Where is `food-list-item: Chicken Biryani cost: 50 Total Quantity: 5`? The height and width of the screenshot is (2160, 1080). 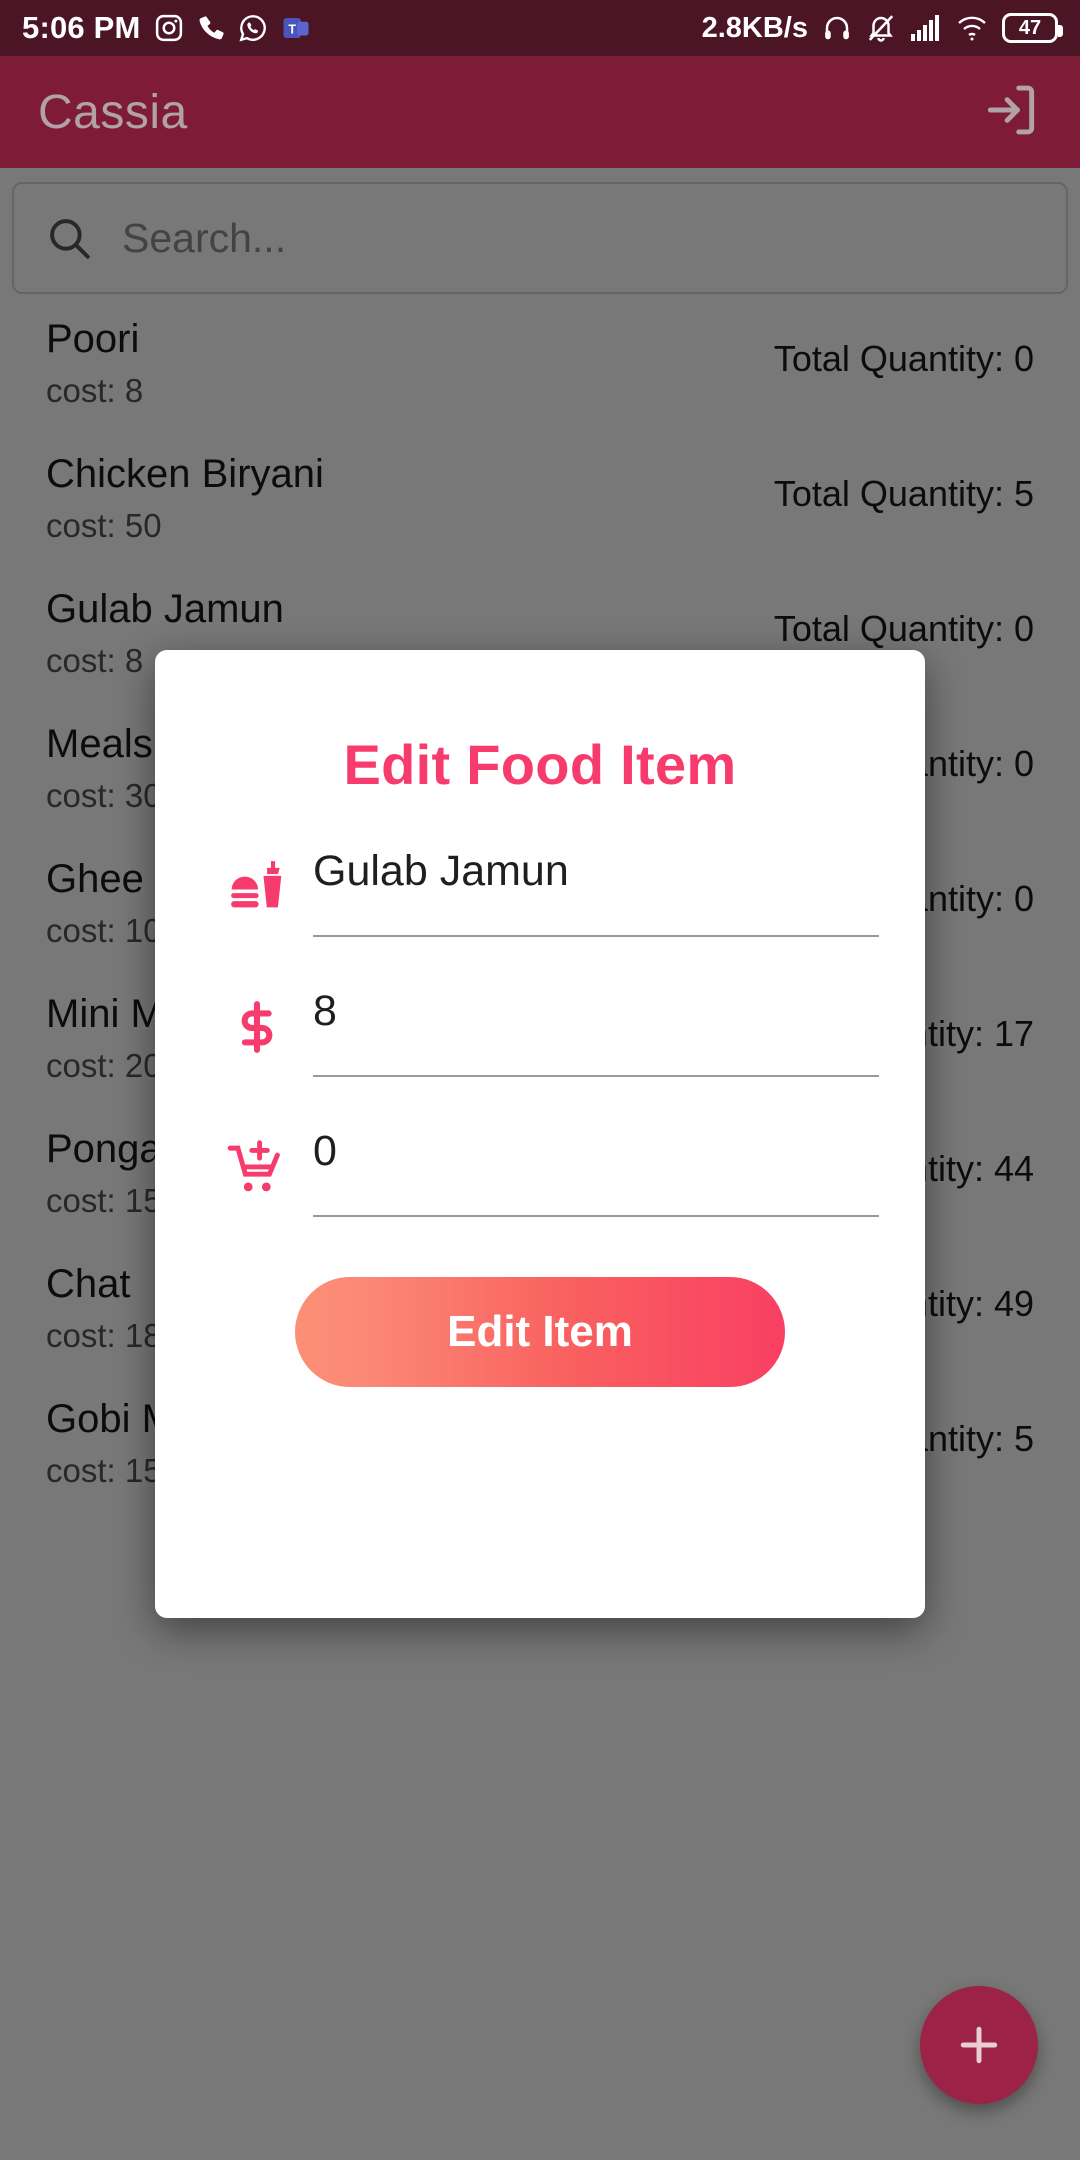 food-list-item: Chicken Biryani cost: 50 Total Quantity: 5 is located at coordinates (540, 496).